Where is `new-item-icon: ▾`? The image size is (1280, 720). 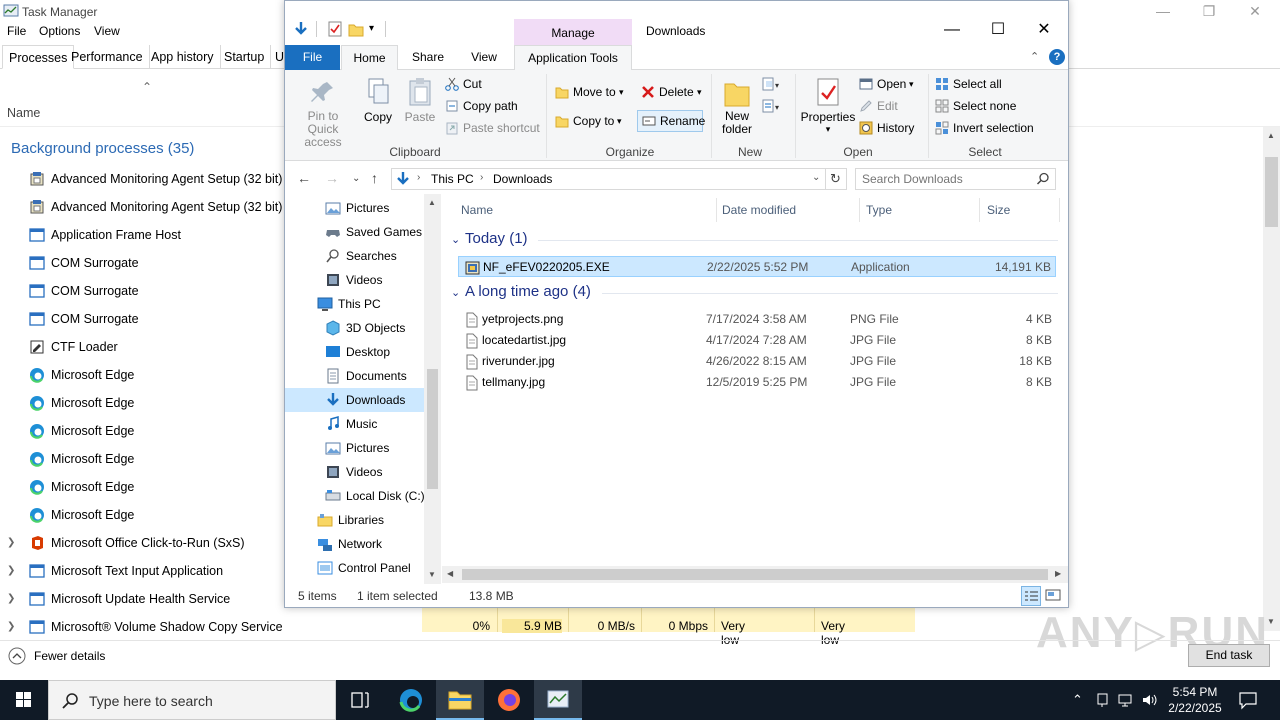
new-item-icon: ▾ is located at coordinates (772, 84).